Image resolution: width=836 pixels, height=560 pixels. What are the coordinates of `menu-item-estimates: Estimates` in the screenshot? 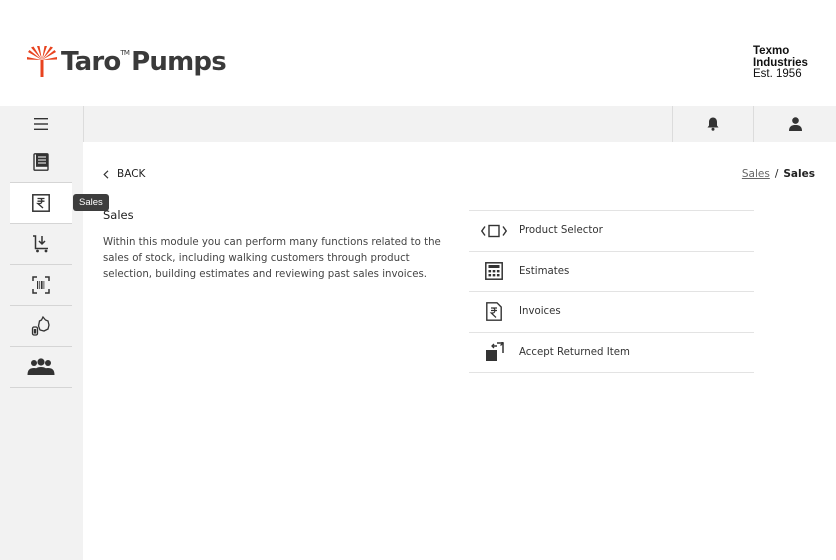 It's located at (611, 272).